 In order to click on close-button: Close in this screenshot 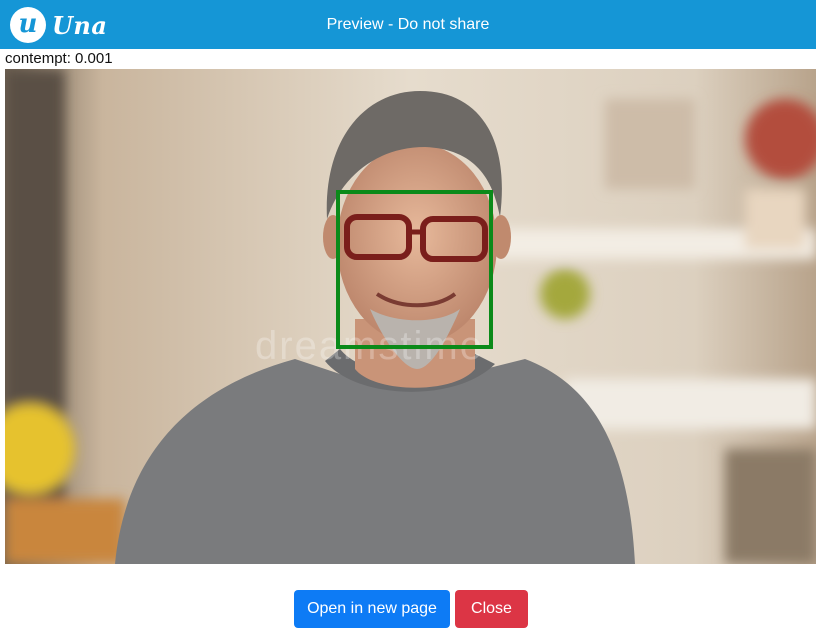, I will do `click(491, 609)`.